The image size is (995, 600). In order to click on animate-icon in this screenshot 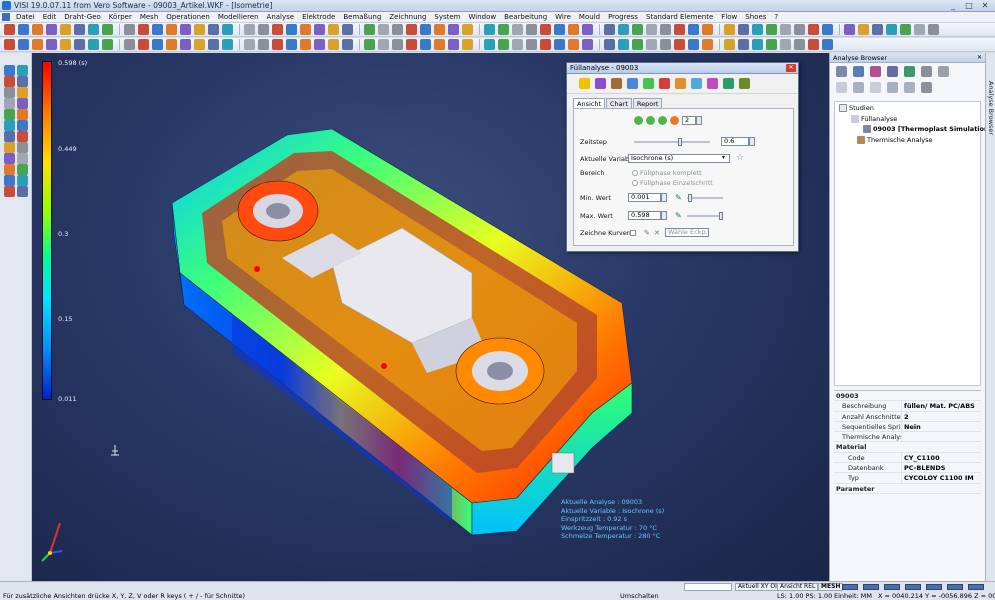, I will do `click(632, 83)`.